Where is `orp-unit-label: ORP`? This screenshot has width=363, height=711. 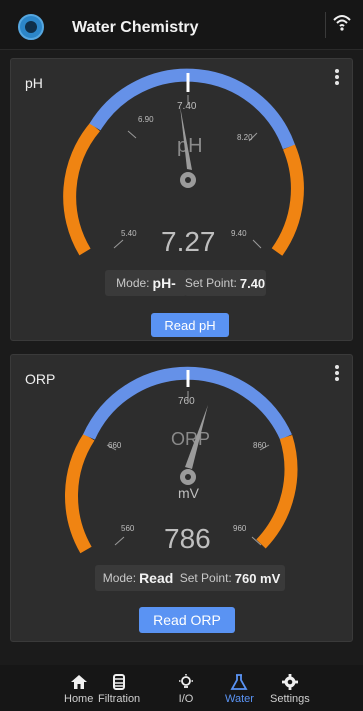
orp-unit-label: ORP is located at coordinates (190, 439).